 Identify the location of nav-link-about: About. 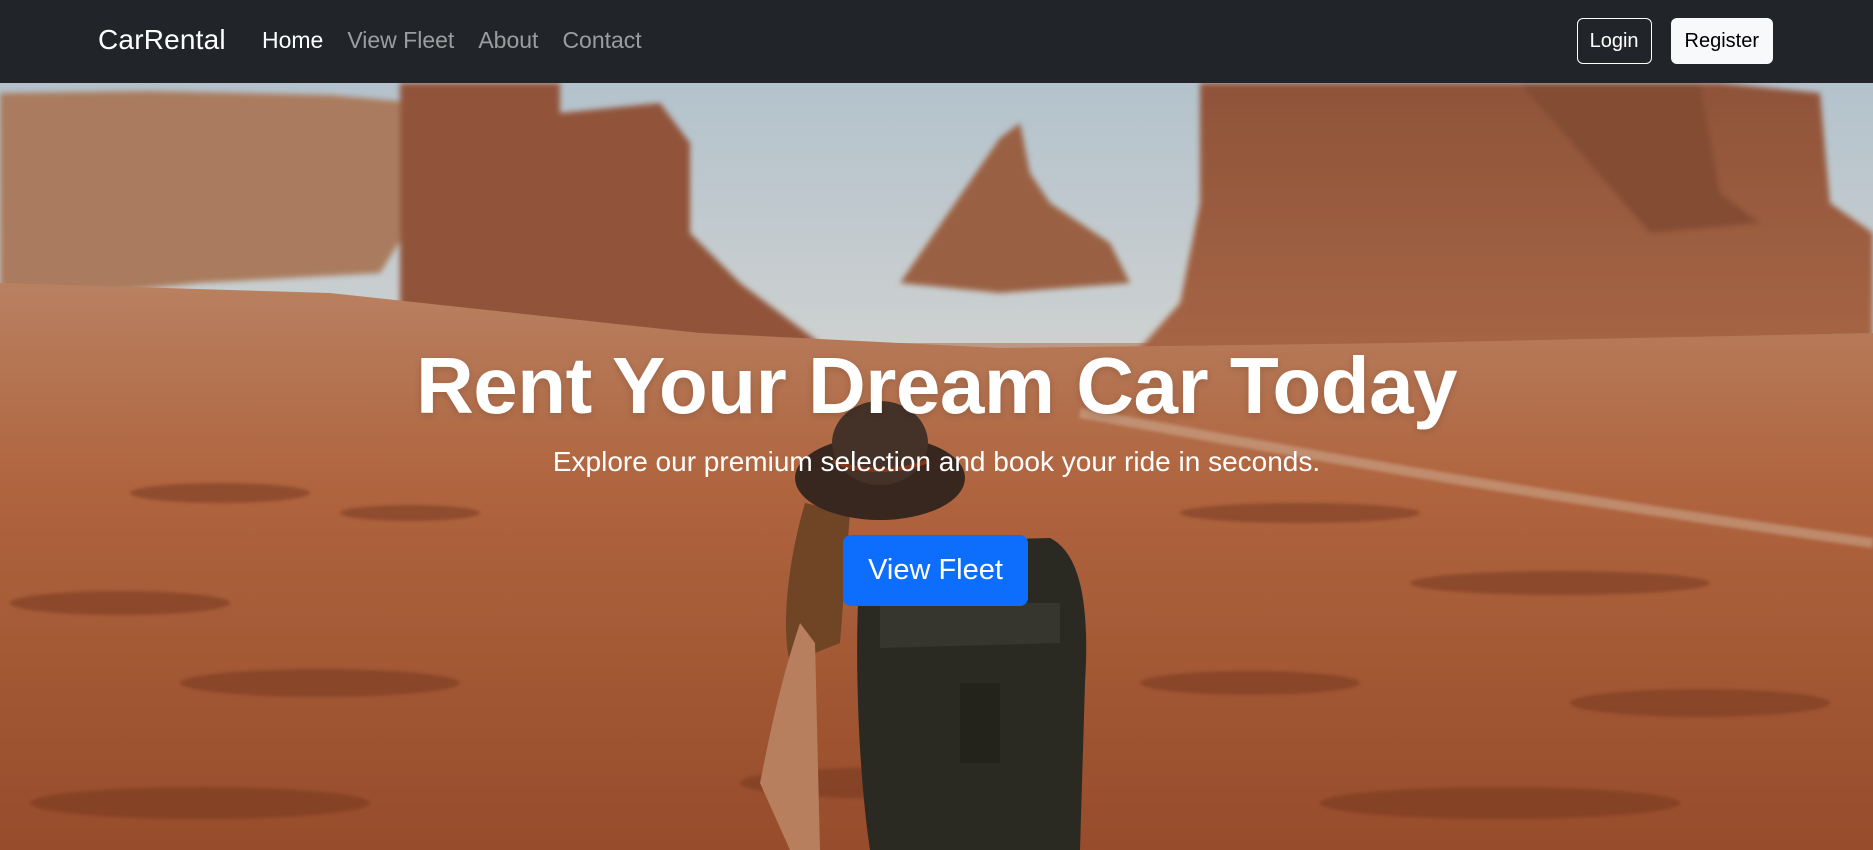
(508, 40).